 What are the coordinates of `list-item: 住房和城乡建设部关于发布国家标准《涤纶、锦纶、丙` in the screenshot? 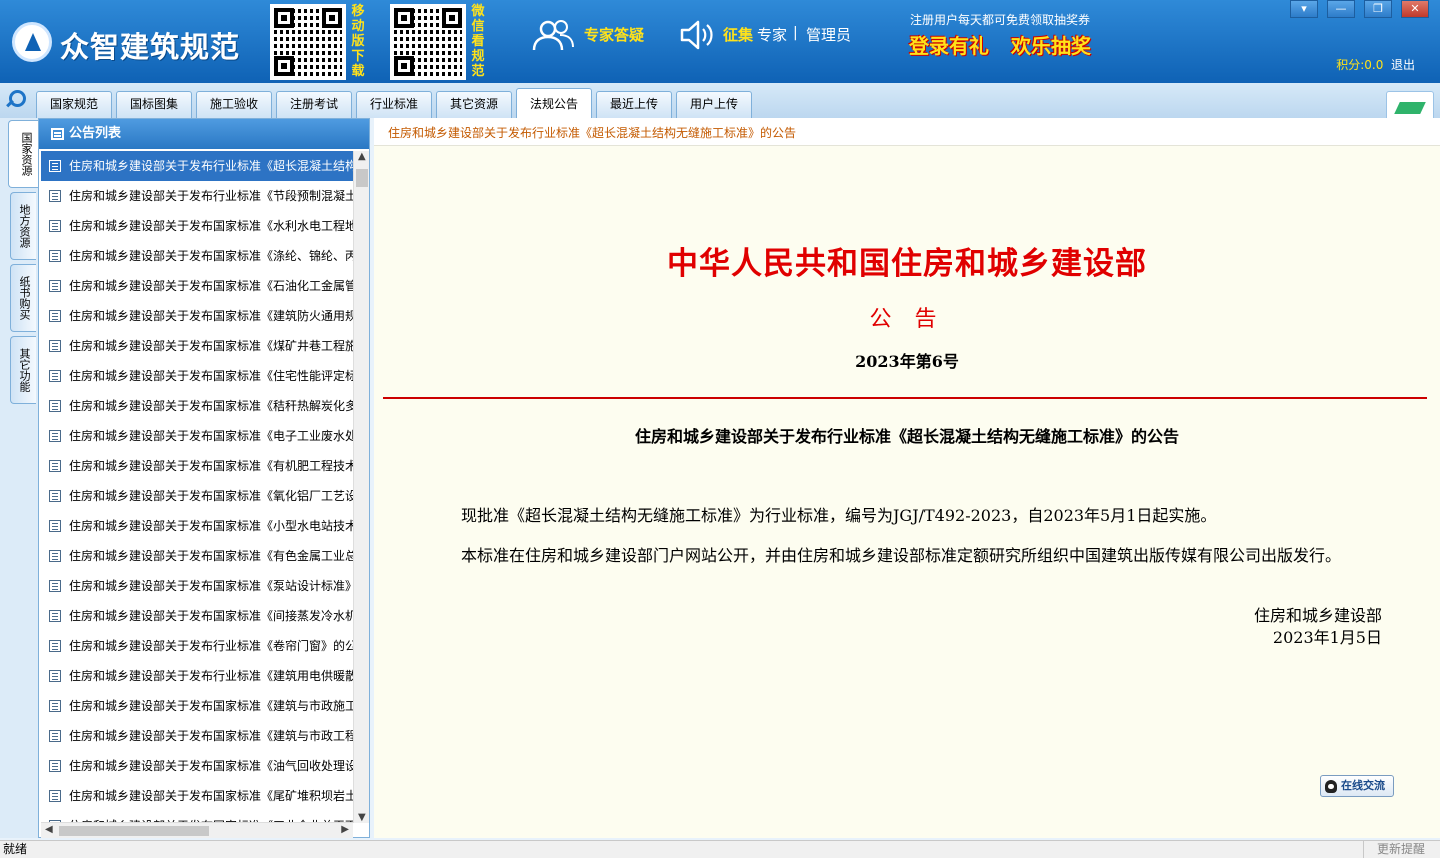 It's located at (197, 256).